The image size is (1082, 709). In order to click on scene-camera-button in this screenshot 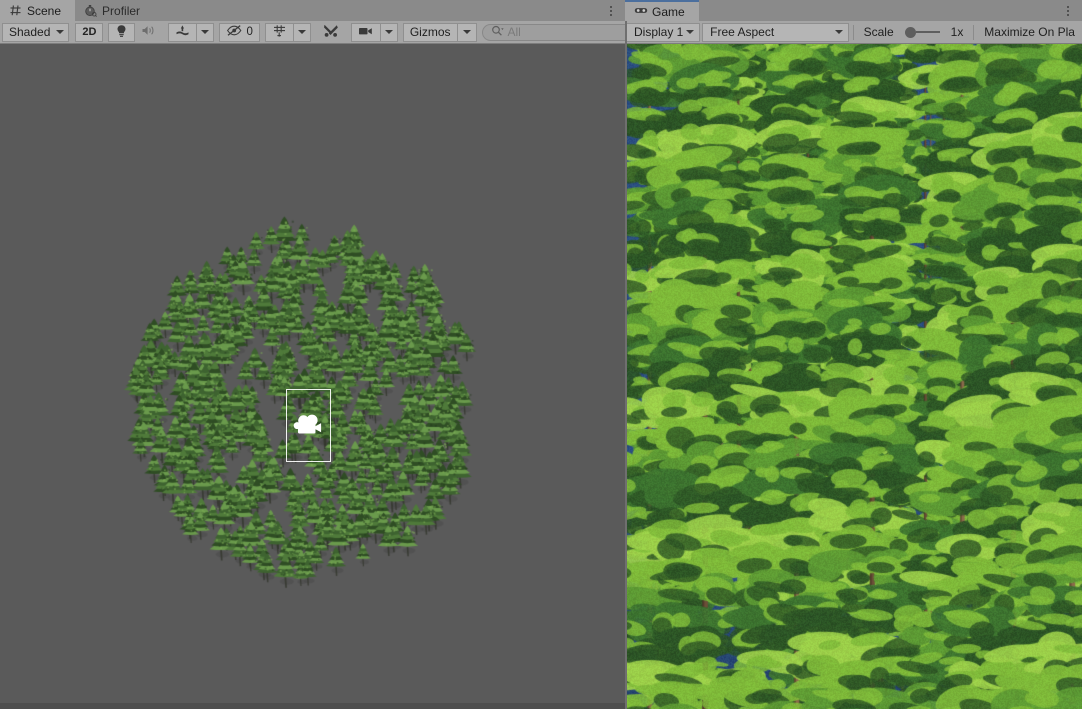, I will do `click(365, 32)`.